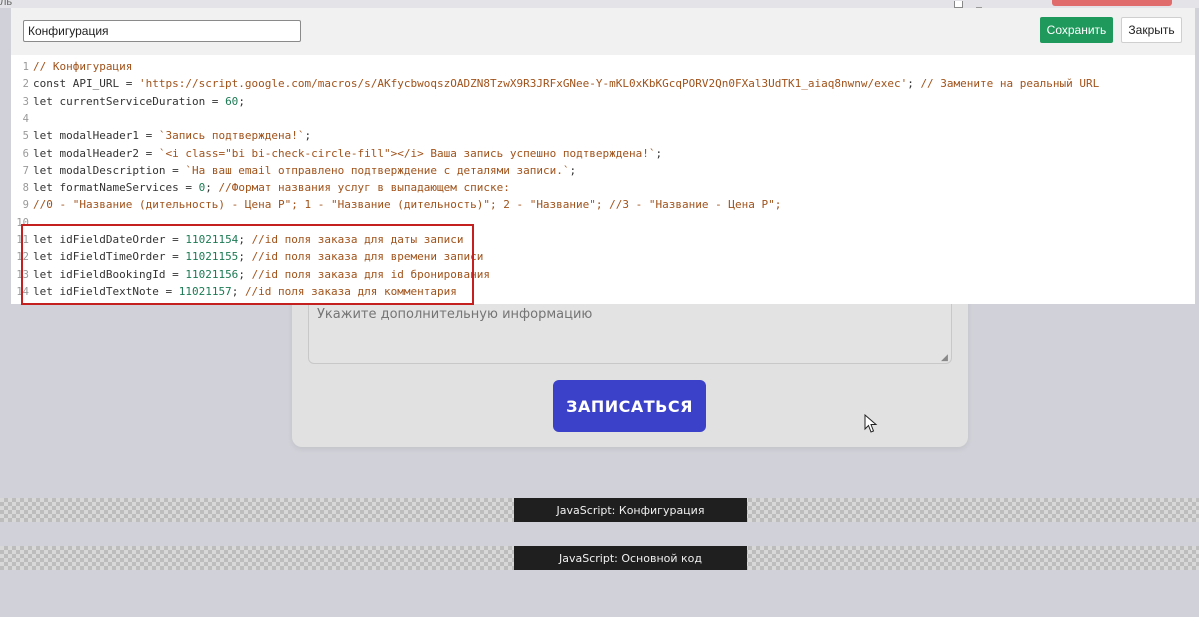 The height and width of the screenshot is (617, 1199). I want to click on top-left-text: ль, so click(6, 4).